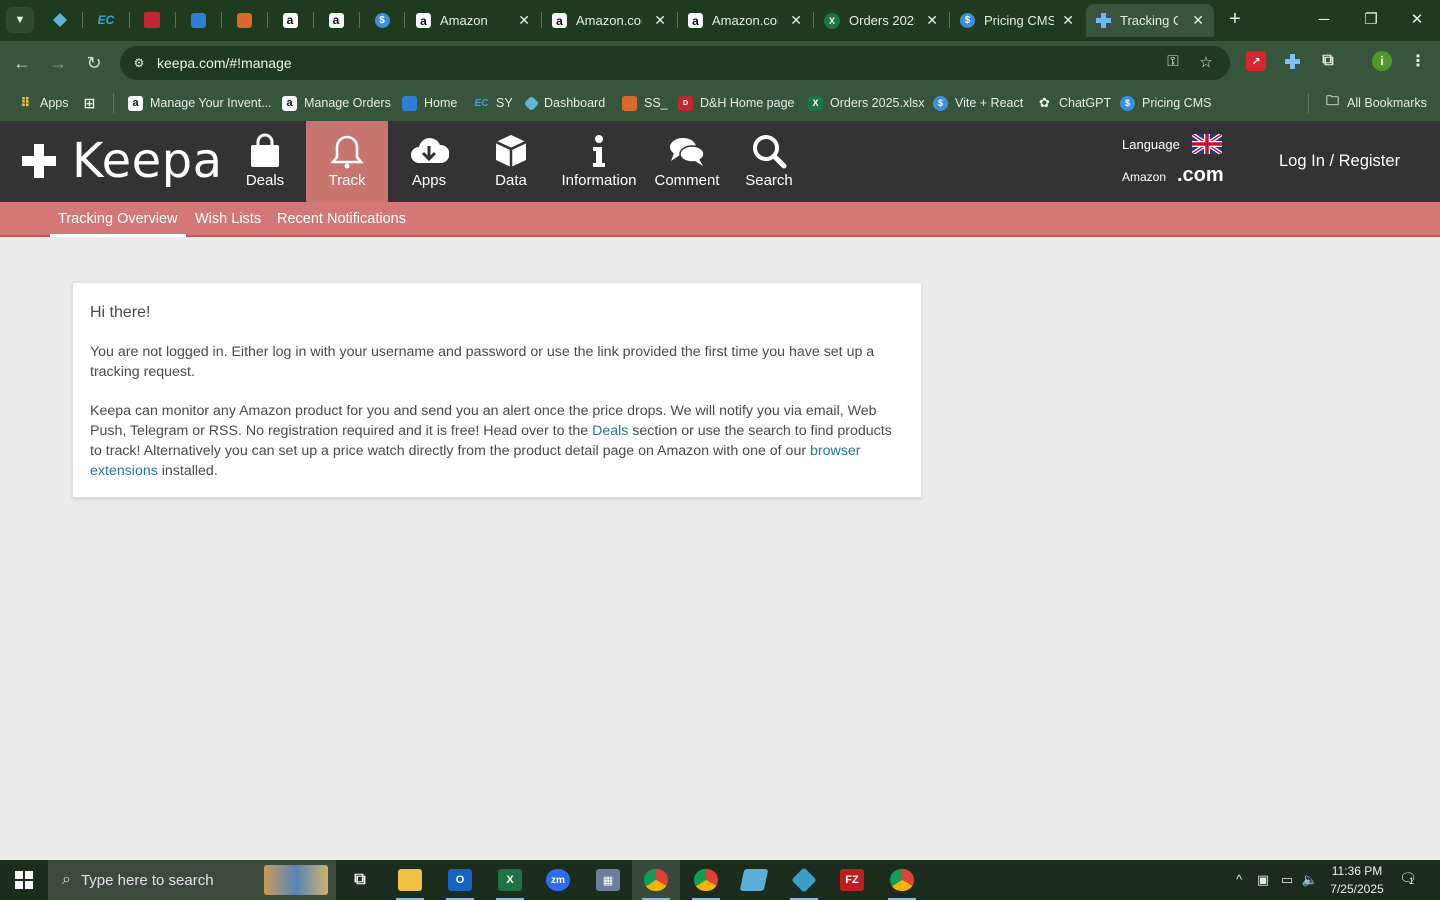 This screenshot has width=1440, height=900. Describe the element at coordinates (629, 103) in the screenshot. I see `box-favicon-icon` at that location.